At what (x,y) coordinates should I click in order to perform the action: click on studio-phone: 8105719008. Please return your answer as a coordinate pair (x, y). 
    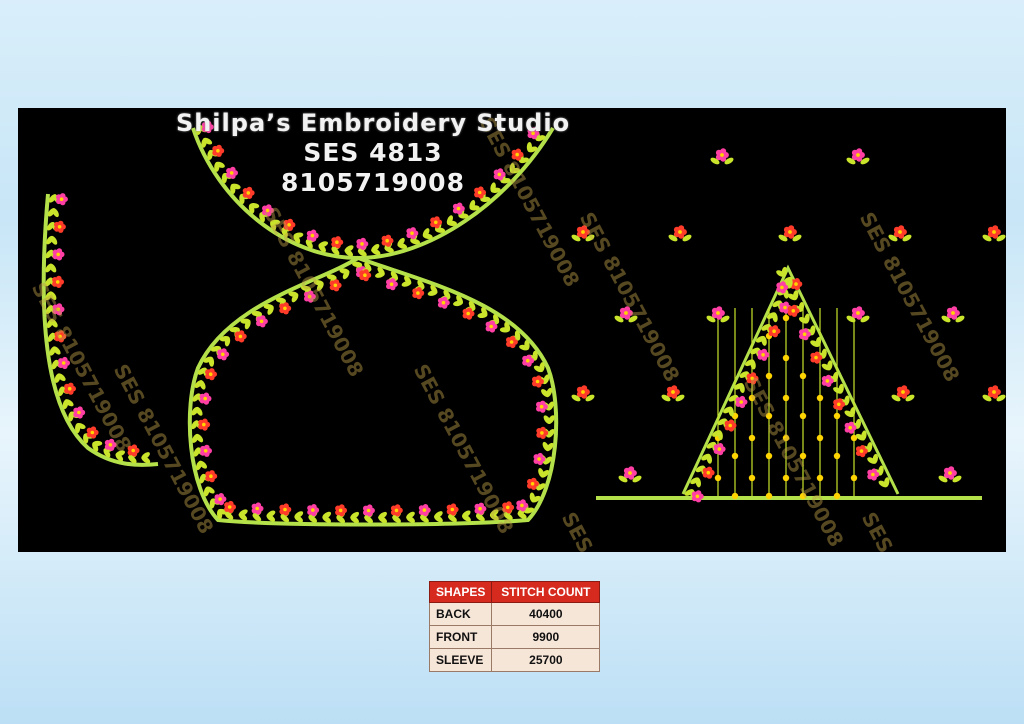
    Looking at the image, I should click on (373, 182).